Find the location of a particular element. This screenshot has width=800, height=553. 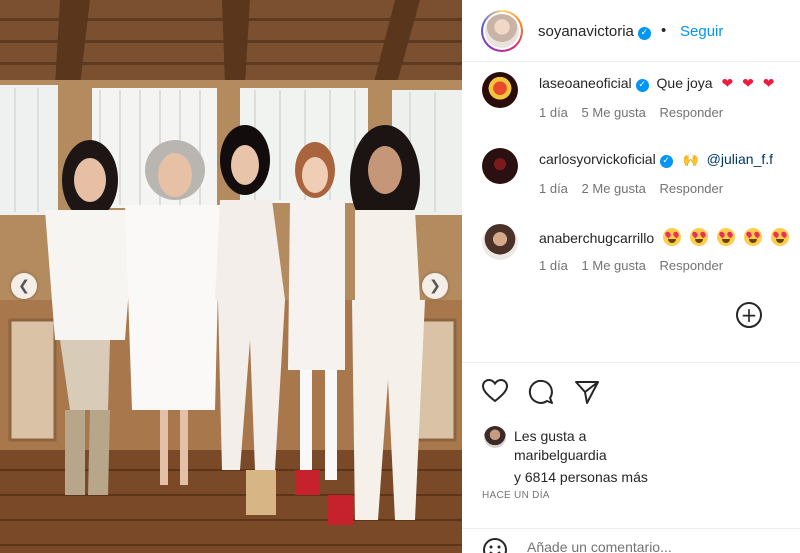

comment-username: laseoaneoficial is located at coordinates (585, 83).